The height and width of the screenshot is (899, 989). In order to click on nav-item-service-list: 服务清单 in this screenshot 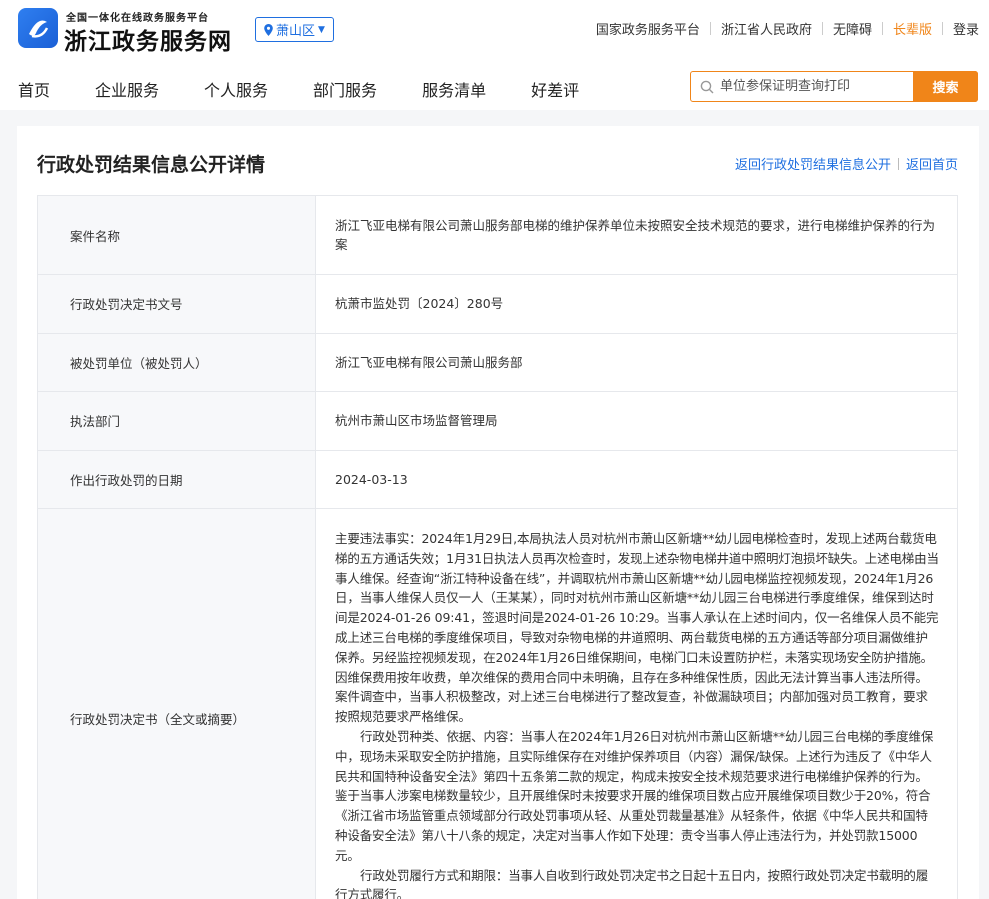, I will do `click(454, 89)`.